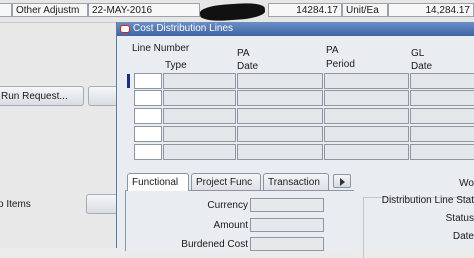 Image resolution: width=474 pixels, height=258 pixels. I want to click on col-header-pa-period-2: Period, so click(340, 64).